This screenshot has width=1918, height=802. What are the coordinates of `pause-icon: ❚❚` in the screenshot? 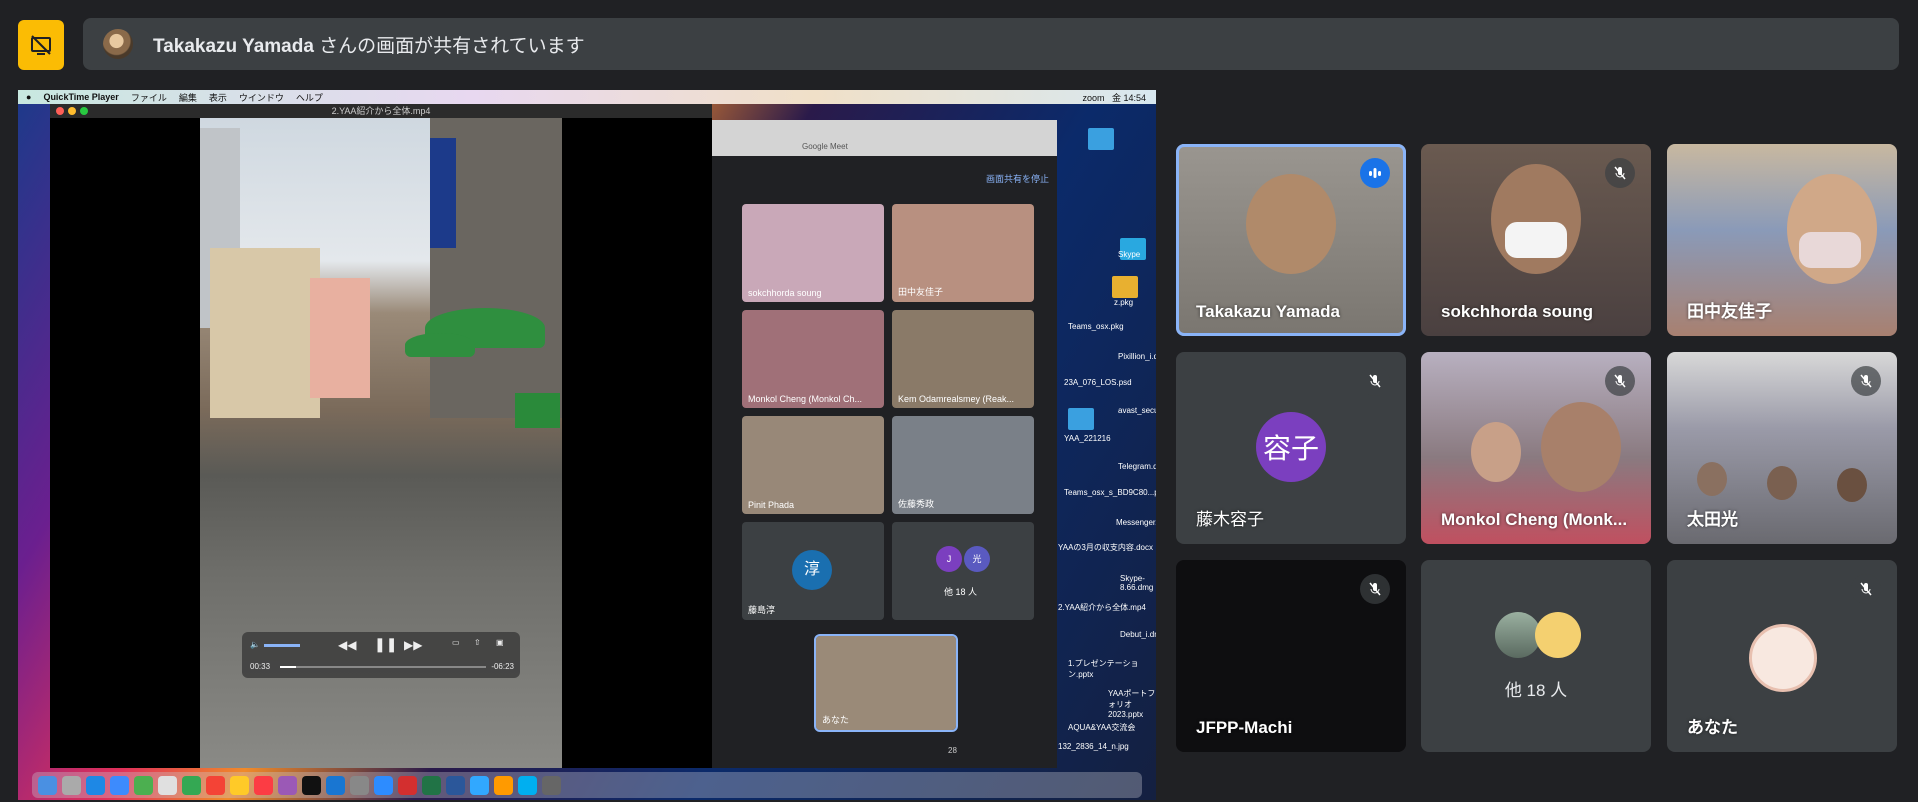 It's located at (385, 644).